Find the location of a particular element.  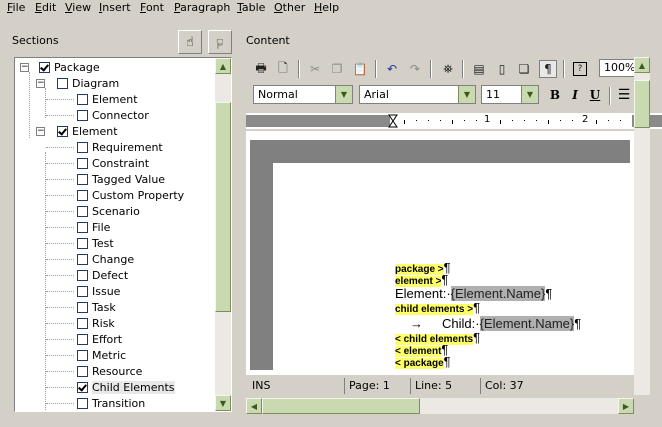

doc-line-child-open: child elements >¶ is located at coordinates (437, 308).